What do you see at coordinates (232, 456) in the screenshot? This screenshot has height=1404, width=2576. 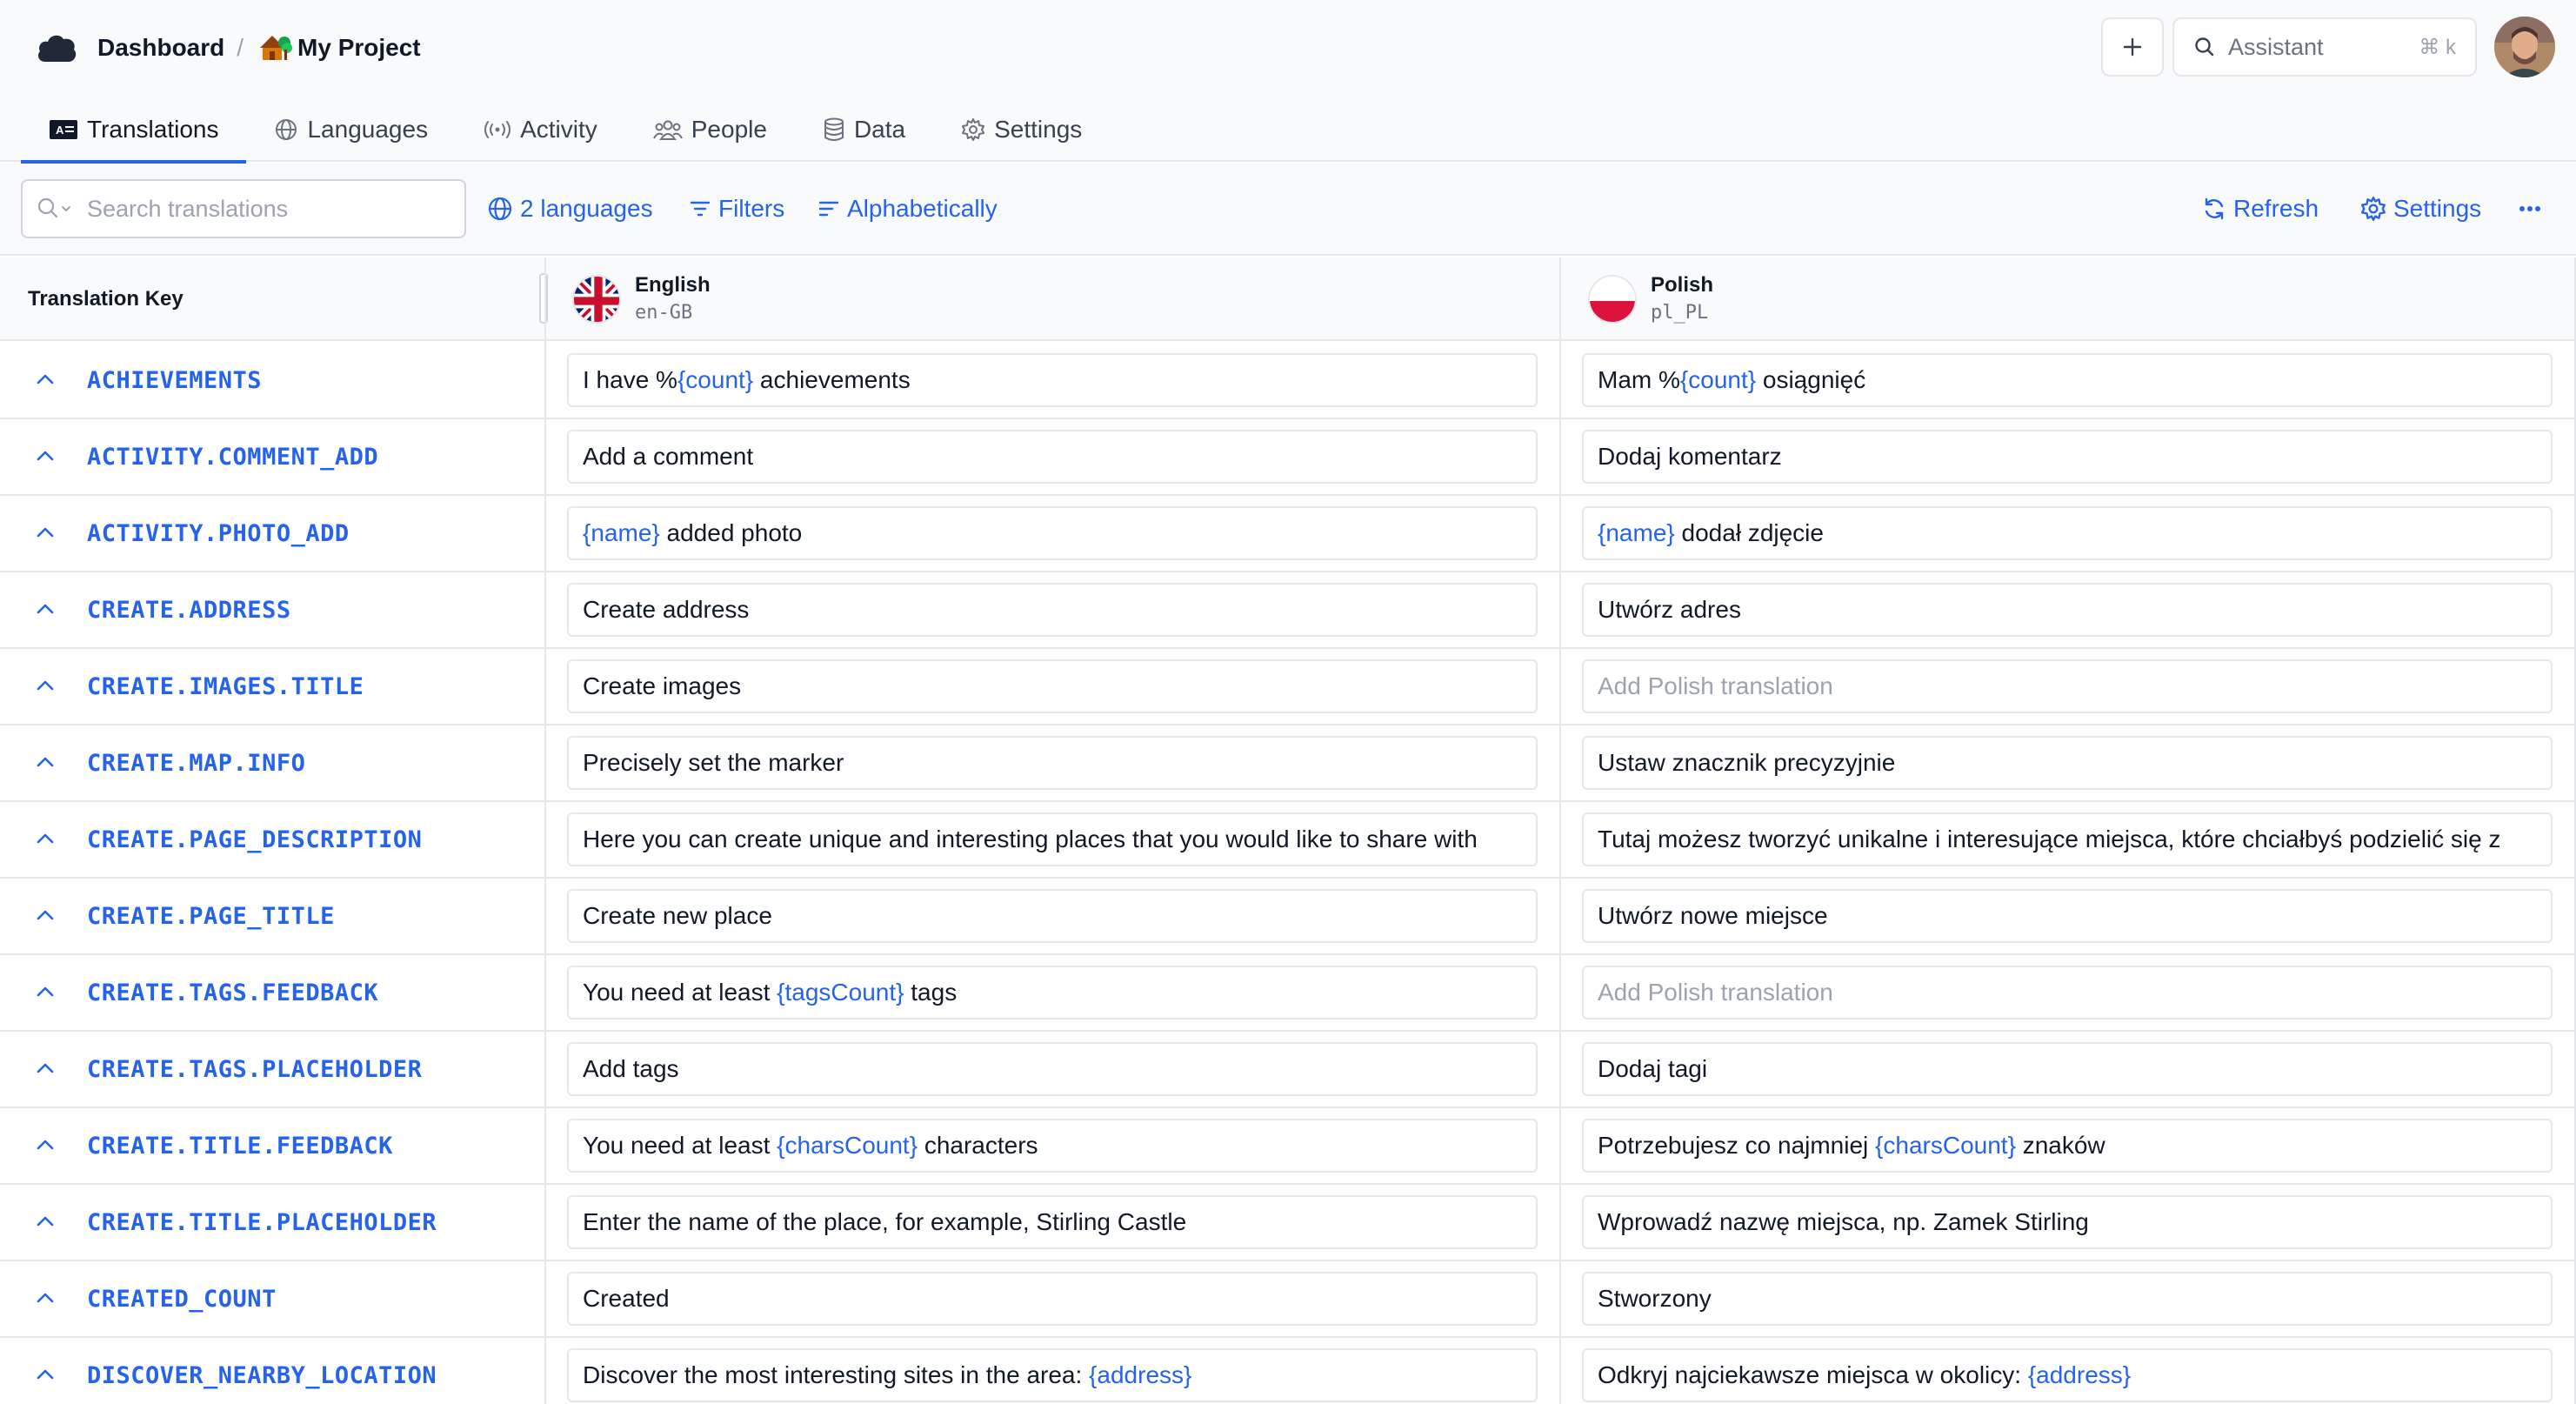 I see `translation-key: ACTIVITY.COMMENT_ADD` at bounding box center [232, 456].